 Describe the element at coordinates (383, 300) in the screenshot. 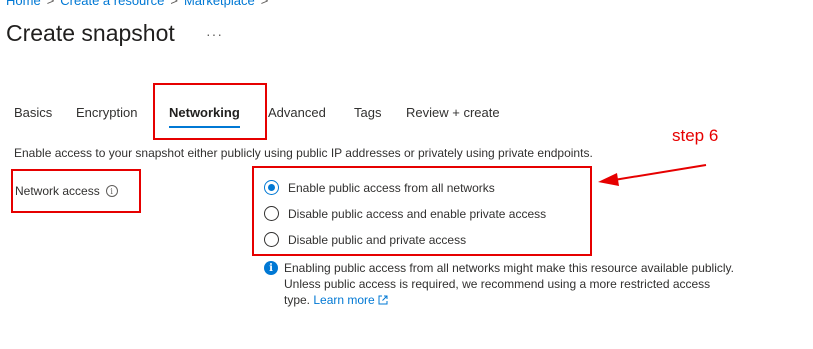

I see `external-link-icon` at that location.